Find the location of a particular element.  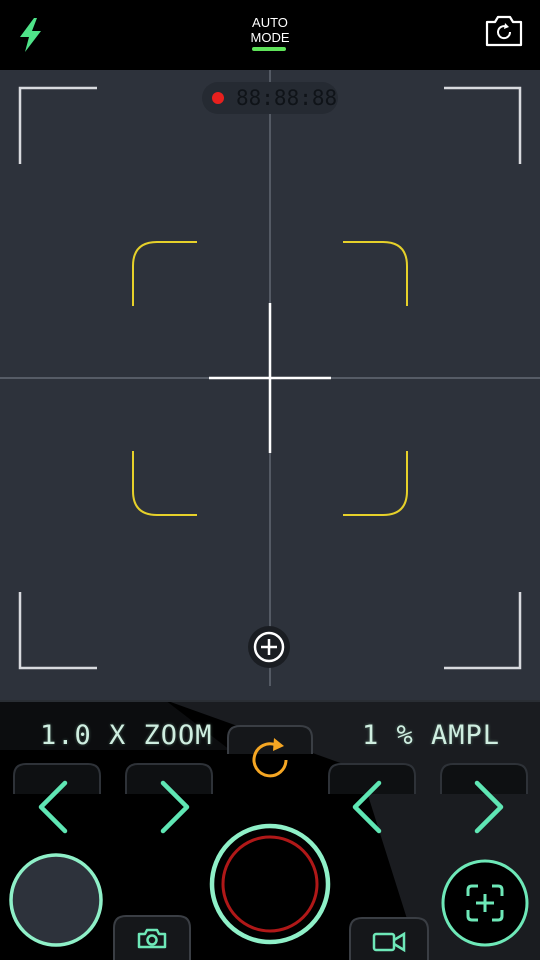

top-bar: AUTO MODE is located at coordinates (270, 35).